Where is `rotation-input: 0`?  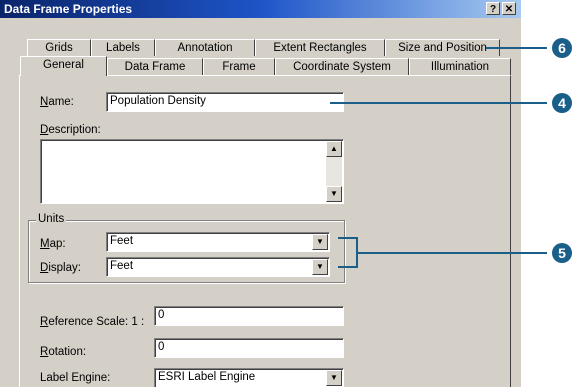 rotation-input: 0 is located at coordinates (249, 348).